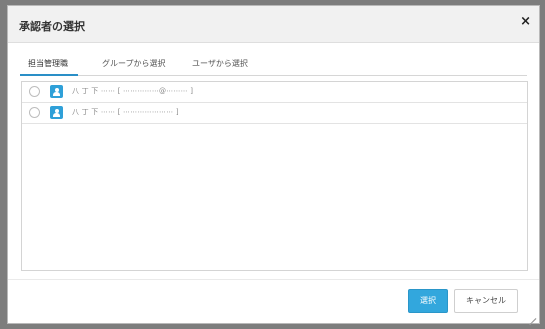  Describe the element at coordinates (49, 75) in the screenshot. I see `active-tab-indicator` at that location.